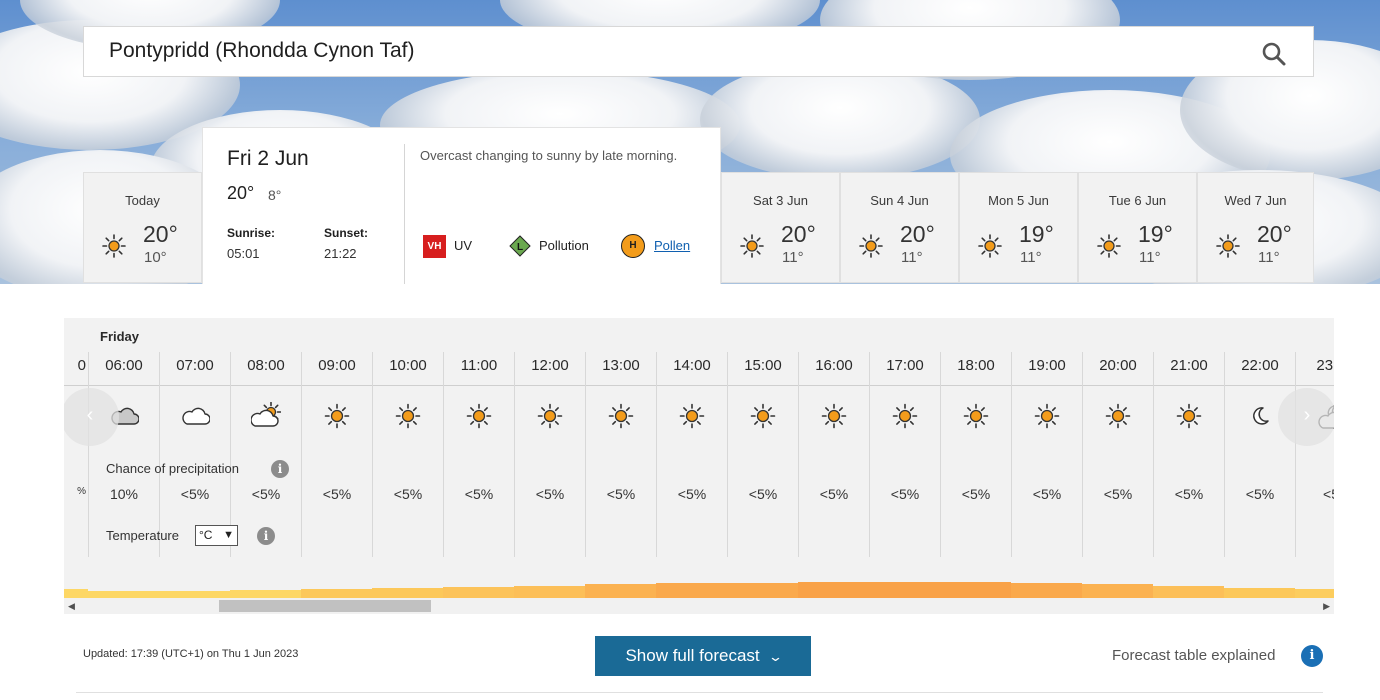 This screenshot has width=1380, height=700. What do you see at coordinates (1328, 494) in the screenshot?
I see `hour-precip: <5` at bounding box center [1328, 494].